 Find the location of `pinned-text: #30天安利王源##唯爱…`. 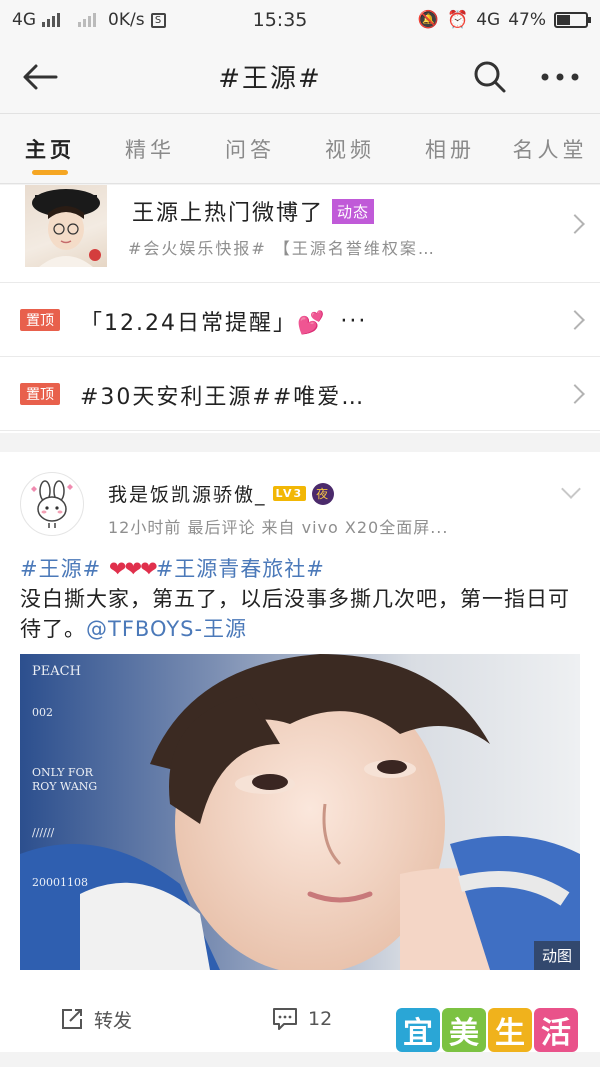

pinned-text: #30天安利王源##唯爱… is located at coordinates (223, 397).